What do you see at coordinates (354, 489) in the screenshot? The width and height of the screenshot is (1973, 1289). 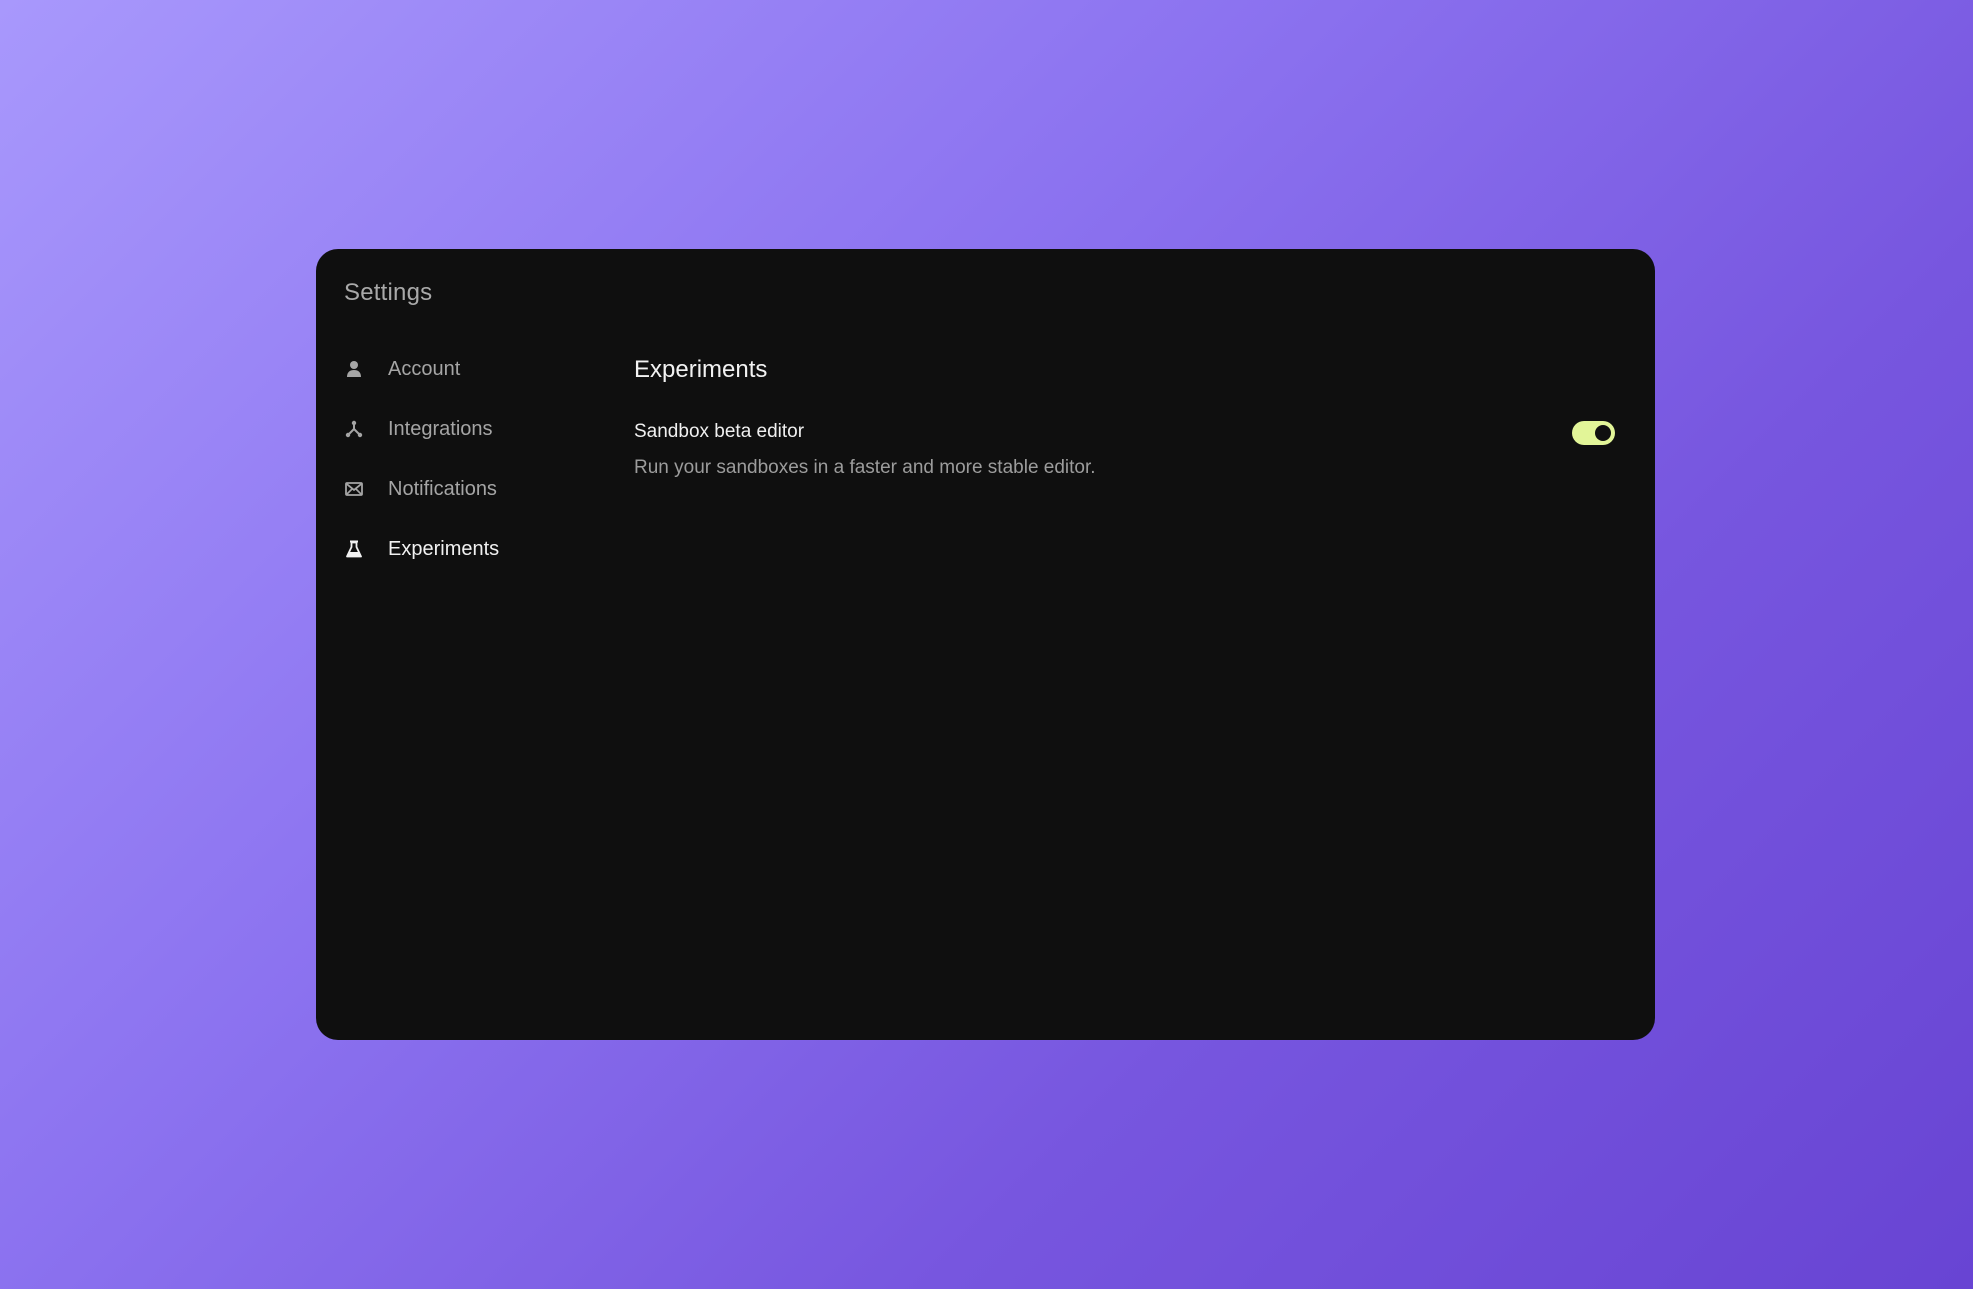 I see `envelope-icon` at bounding box center [354, 489].